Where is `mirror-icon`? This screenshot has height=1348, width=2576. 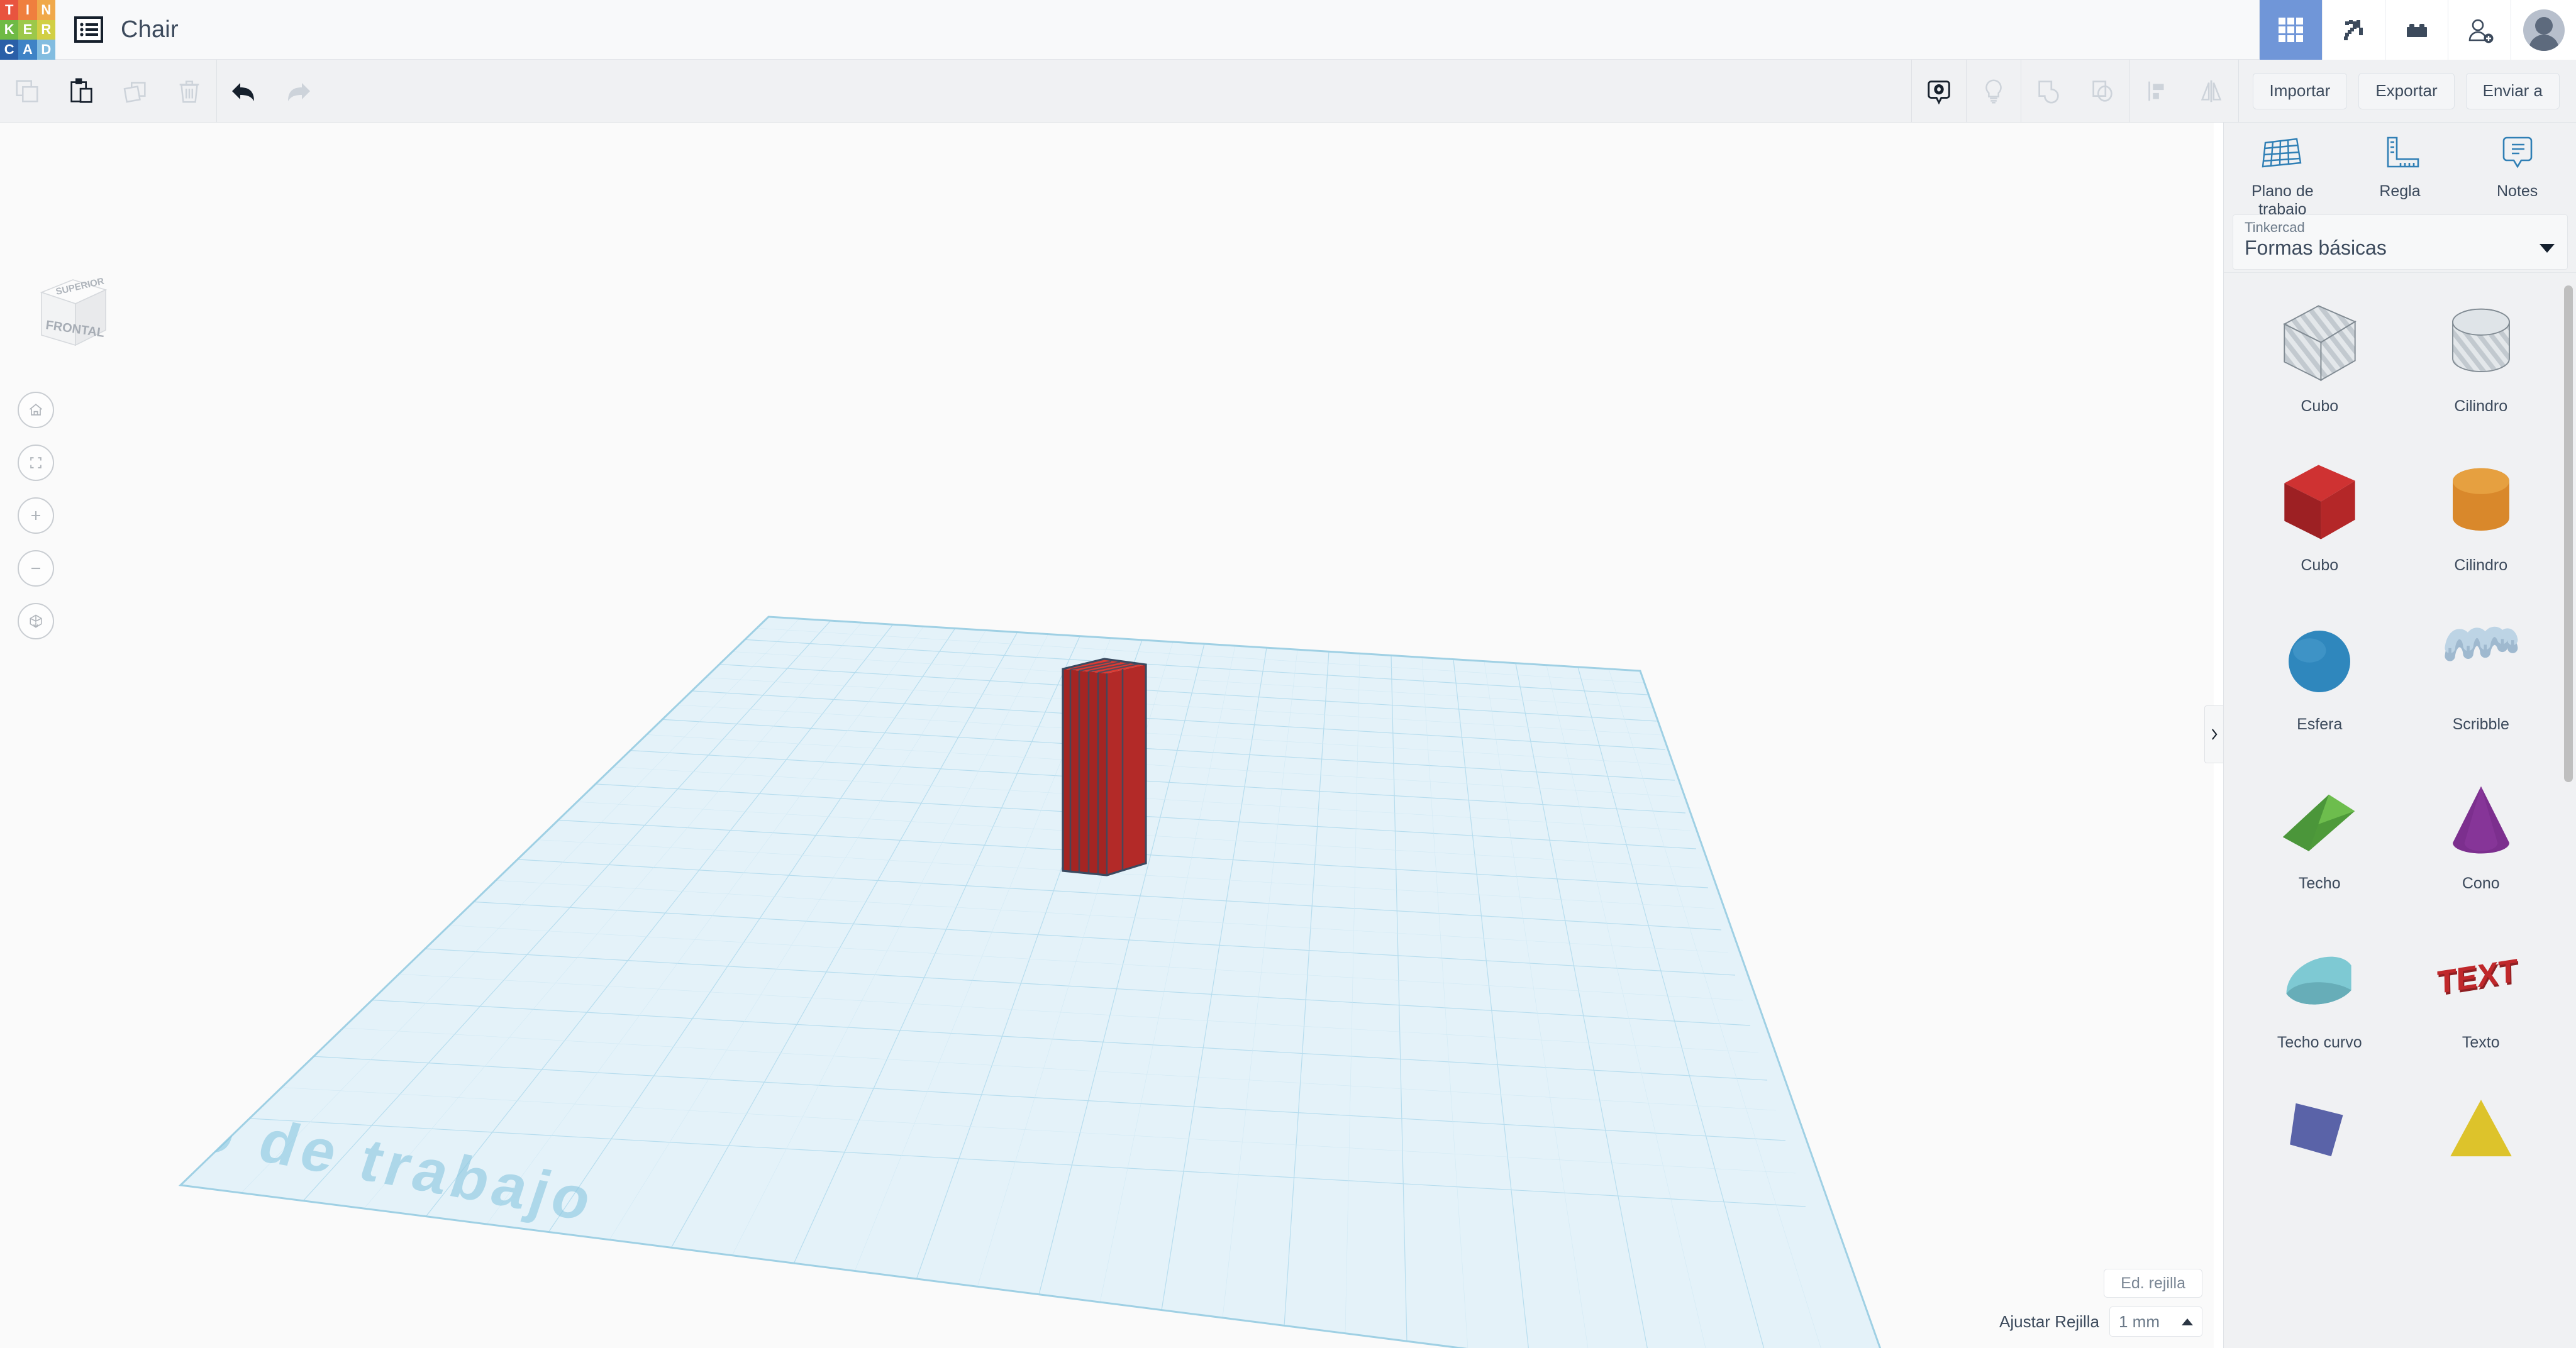 mirror-icon is located at coordinates (2211, 91).